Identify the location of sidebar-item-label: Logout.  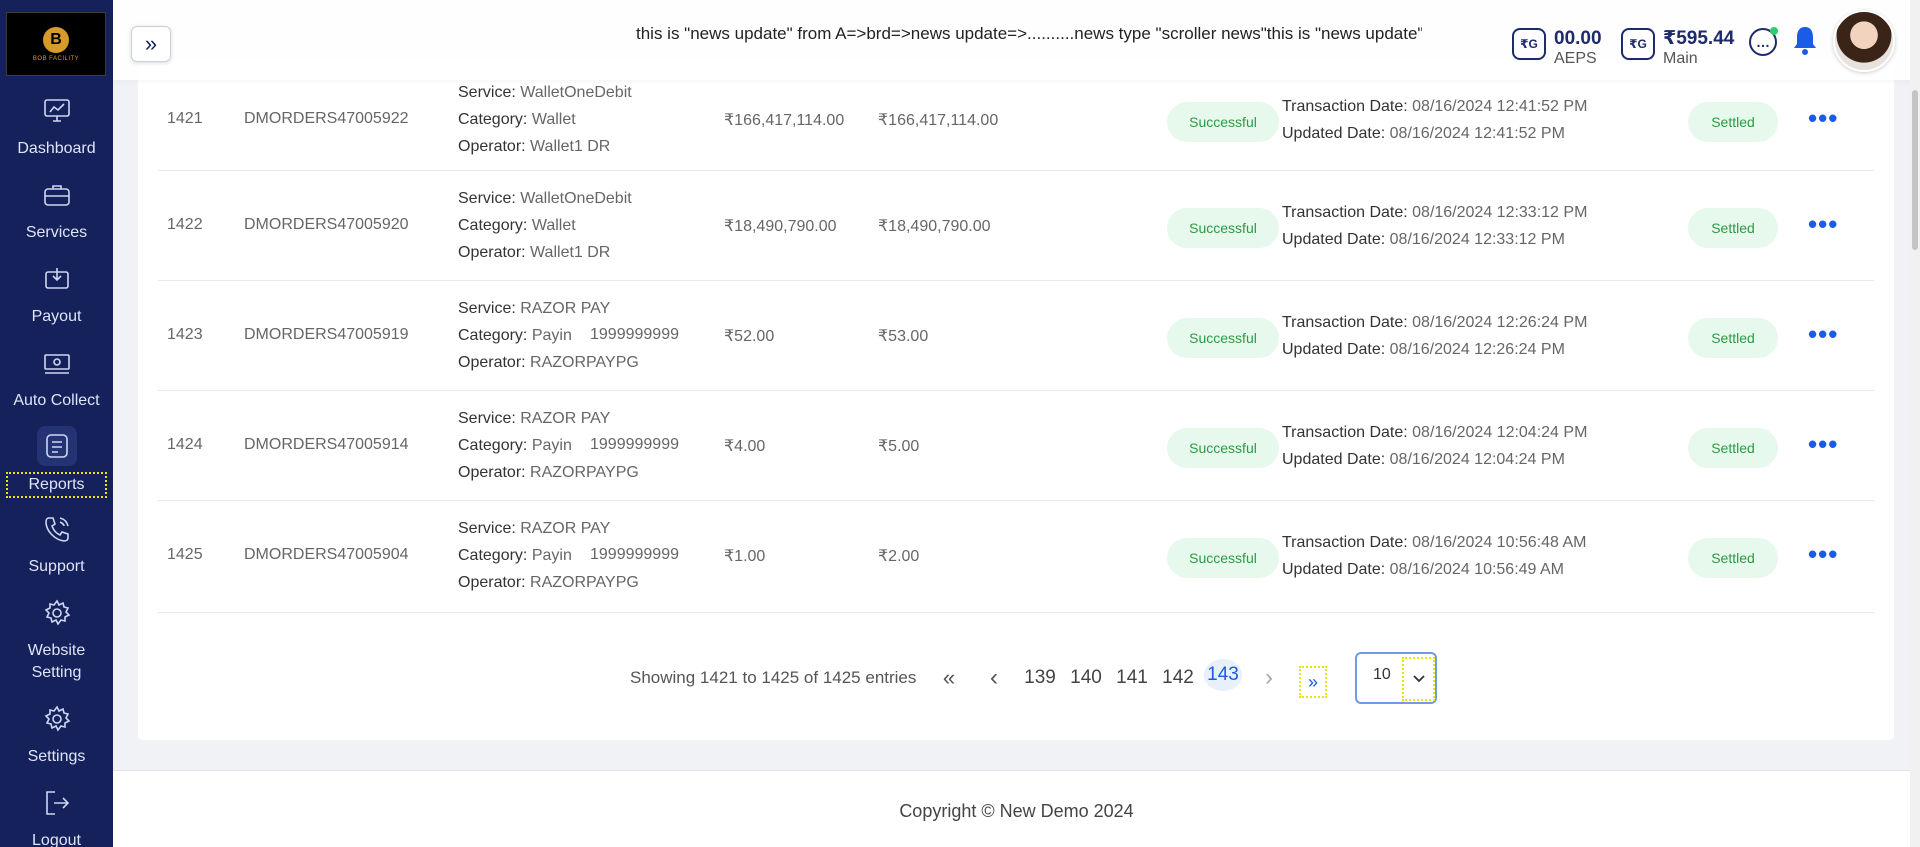
(56, 839).